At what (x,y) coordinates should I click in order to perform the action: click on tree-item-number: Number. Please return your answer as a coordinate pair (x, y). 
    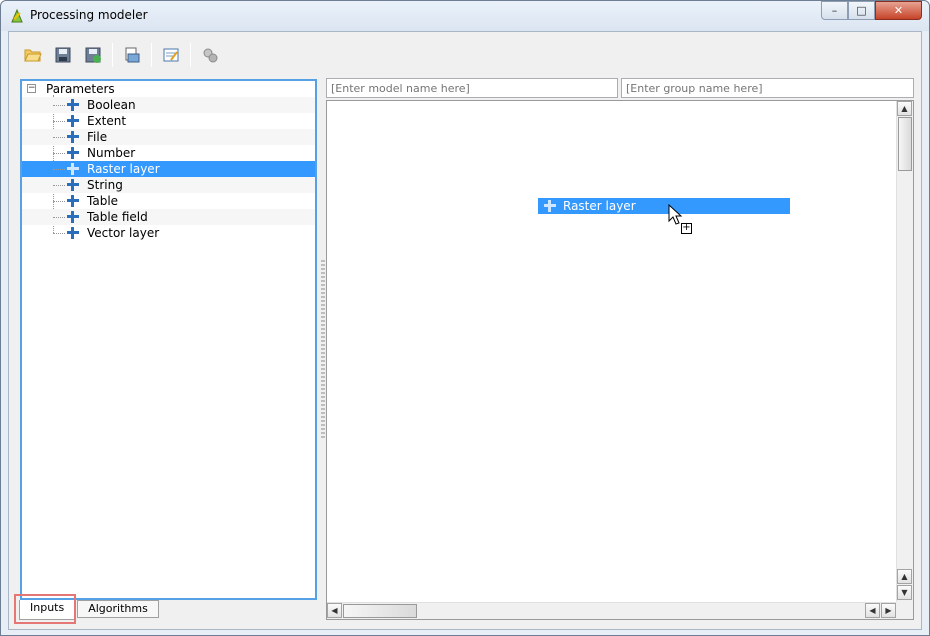
    Looking at the image, I should click on (168, 153).